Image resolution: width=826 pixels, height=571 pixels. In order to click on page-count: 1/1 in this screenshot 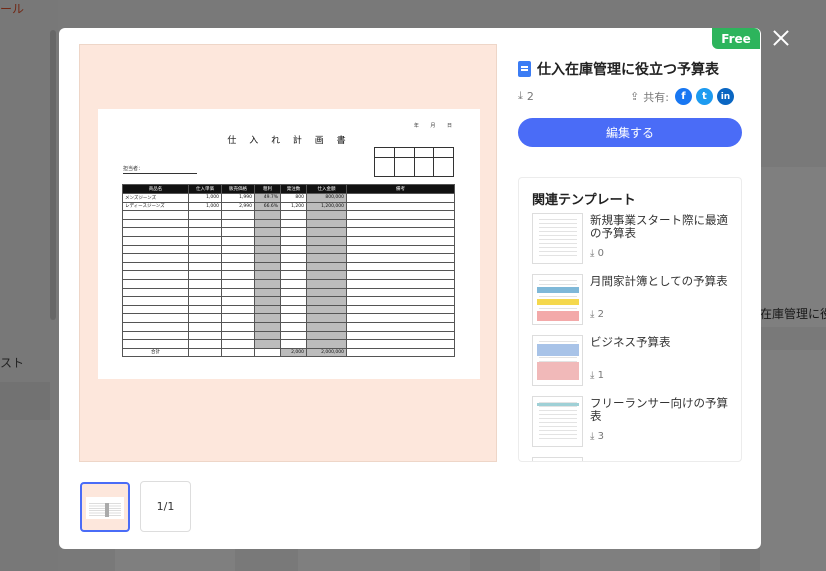, I will do `click(165, 506)`.